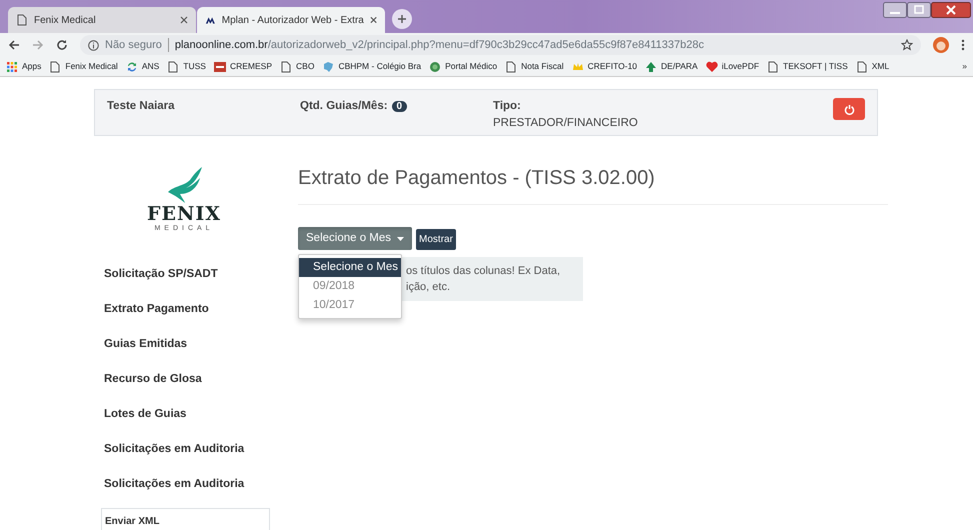 This screenshot has width=973, height=530. What do you see at coordinates (355, 238) in the screenshot?
I see `month-dropdown: Selecione o Mes` at bounding box center [355, 238].